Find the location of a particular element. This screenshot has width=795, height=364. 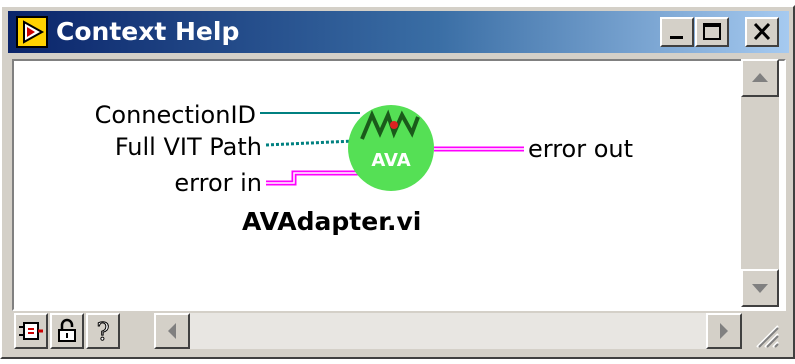

scroll-right-button is located at coordinates (724, 331).